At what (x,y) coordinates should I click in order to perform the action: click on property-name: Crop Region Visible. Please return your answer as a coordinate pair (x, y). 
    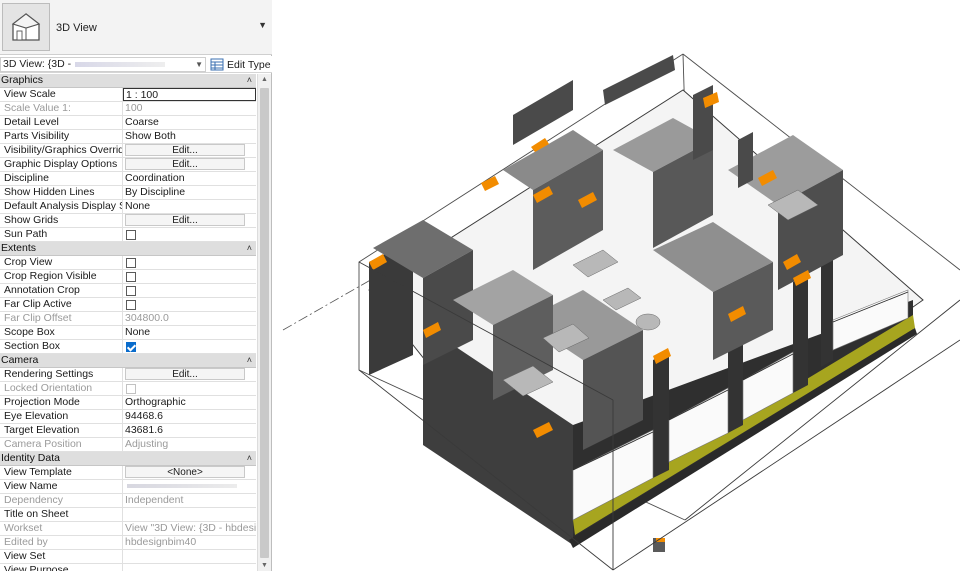
    Looking at the image, I should click on (61, 276).